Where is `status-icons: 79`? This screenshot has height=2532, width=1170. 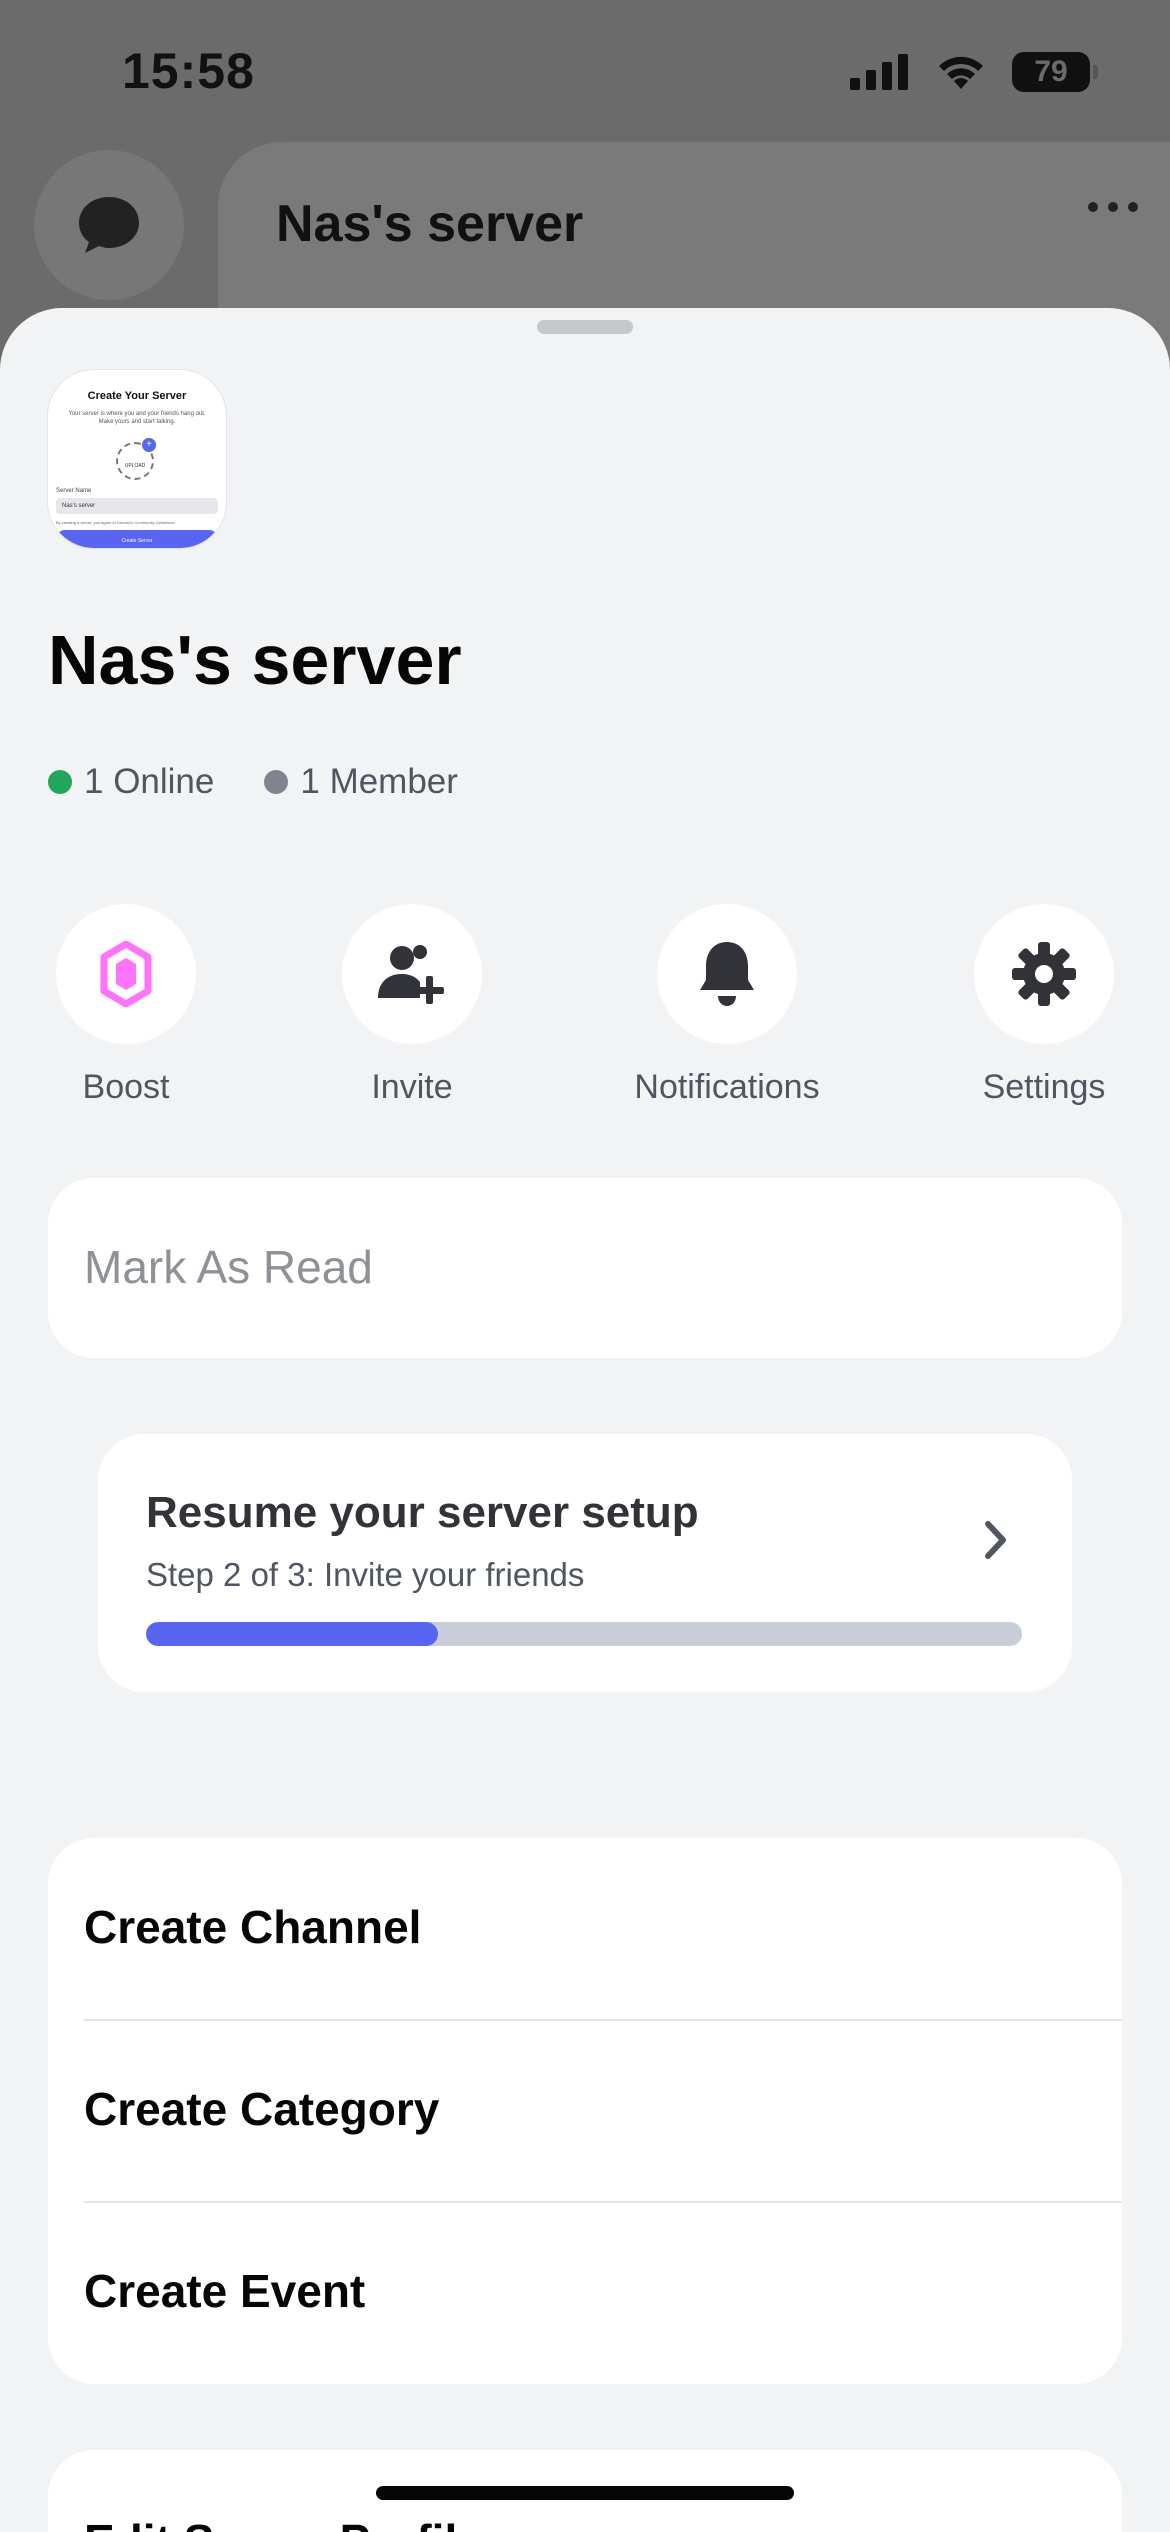
status-icons: 79 is located at coordinates (974, 72).